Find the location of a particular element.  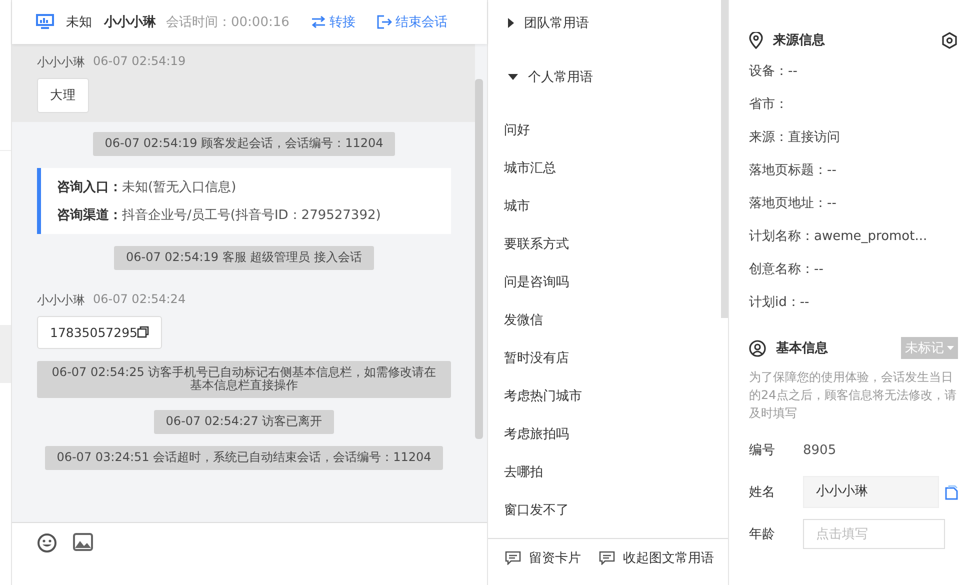

info-label: 咨询渠道： is located at coordinates (89, 215).